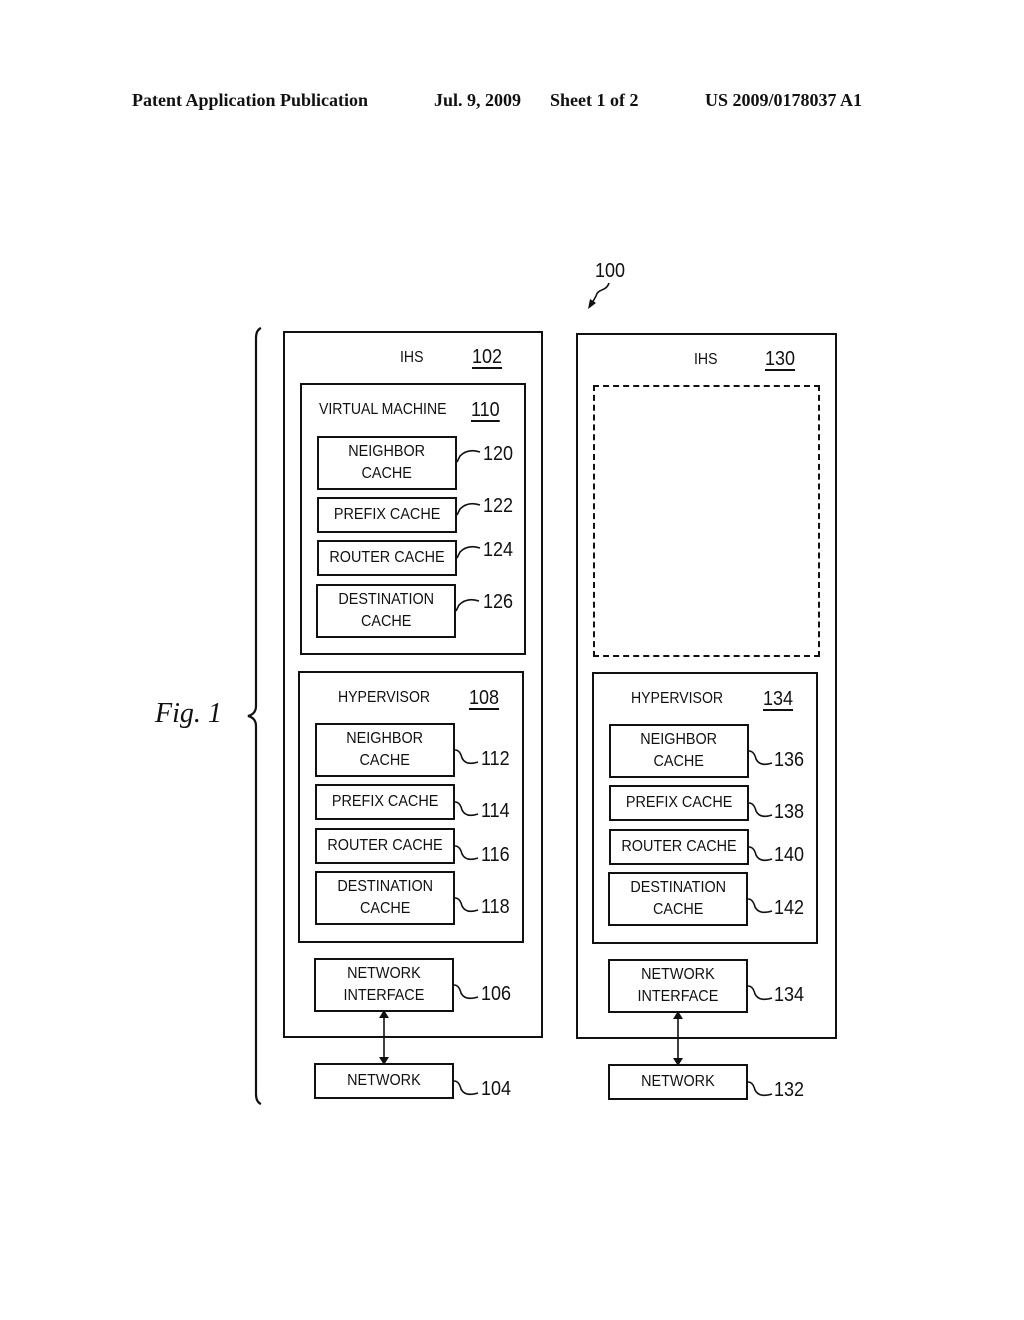  Describe the element at coordinates (592, 304) in the screenshot. I see `system-ref-arrowhead` at that location.